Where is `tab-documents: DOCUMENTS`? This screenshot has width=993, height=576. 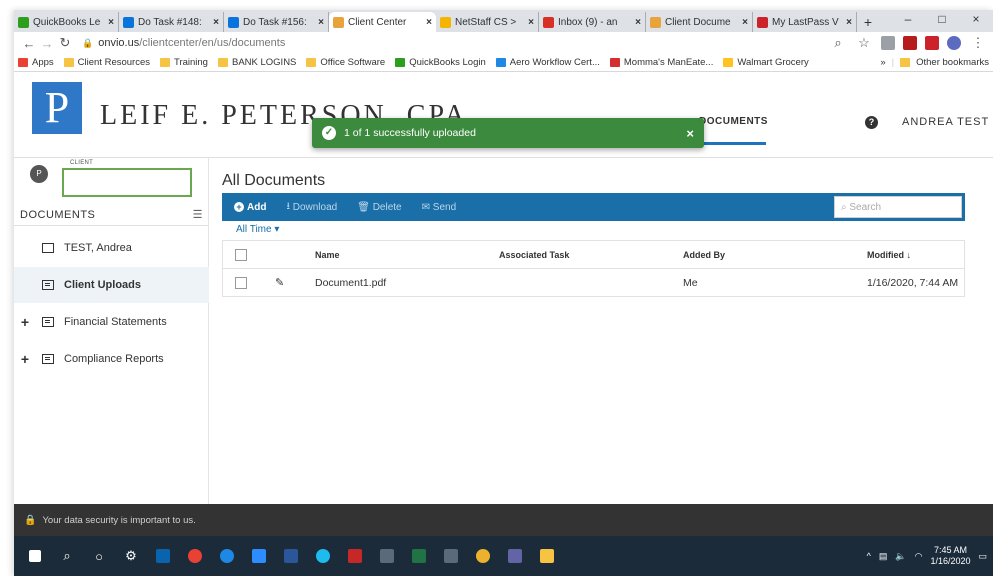 tab-documents: DOCUMENTS is located at coordinates (733, 121).